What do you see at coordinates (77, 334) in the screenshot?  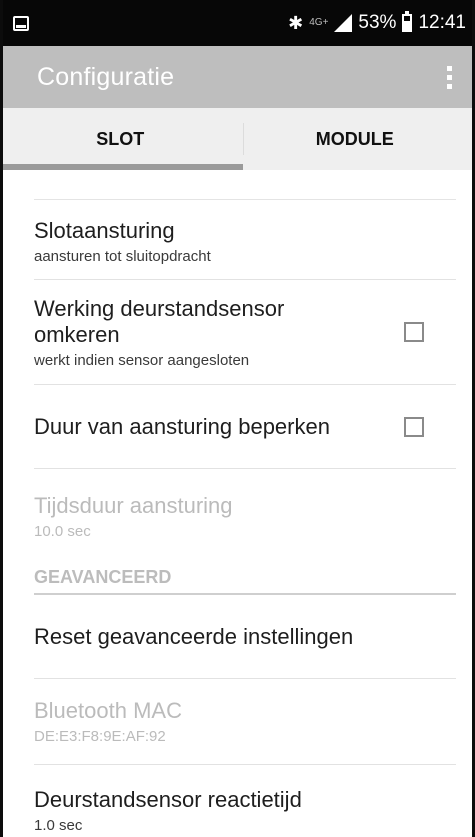 I see `pref-title-line2: omkeren` at bounding box center [77, 334].